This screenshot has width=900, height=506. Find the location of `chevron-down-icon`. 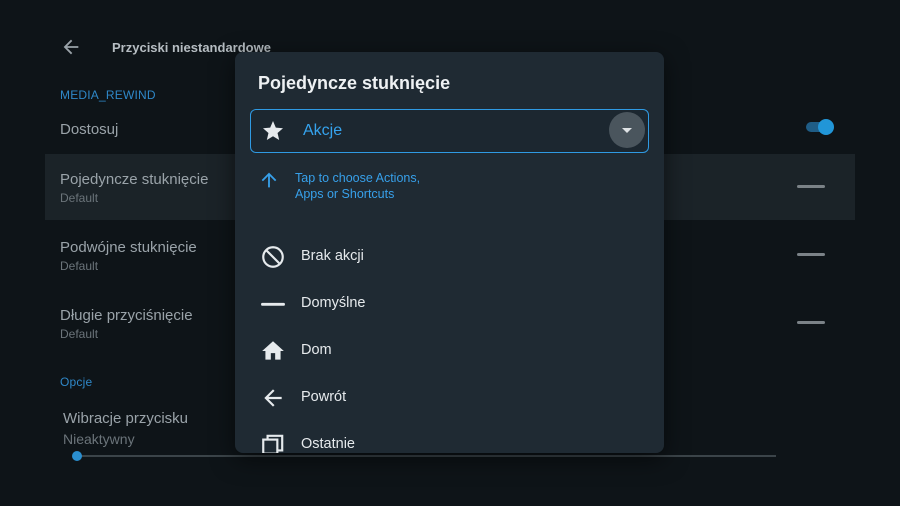

chevron-down-icon is located at coordinates (627, 130).